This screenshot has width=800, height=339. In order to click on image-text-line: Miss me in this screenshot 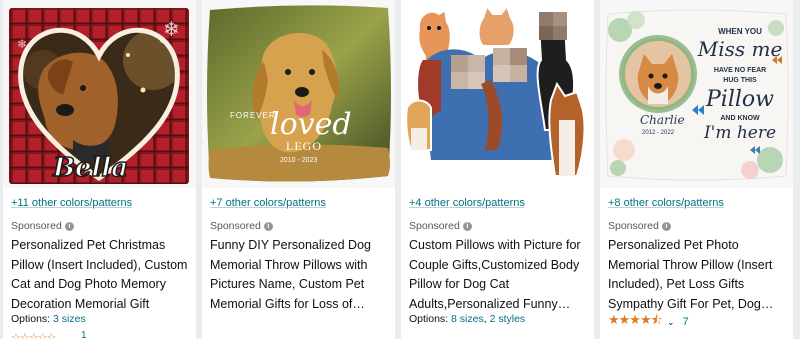, I will do `click(740, 49)`.